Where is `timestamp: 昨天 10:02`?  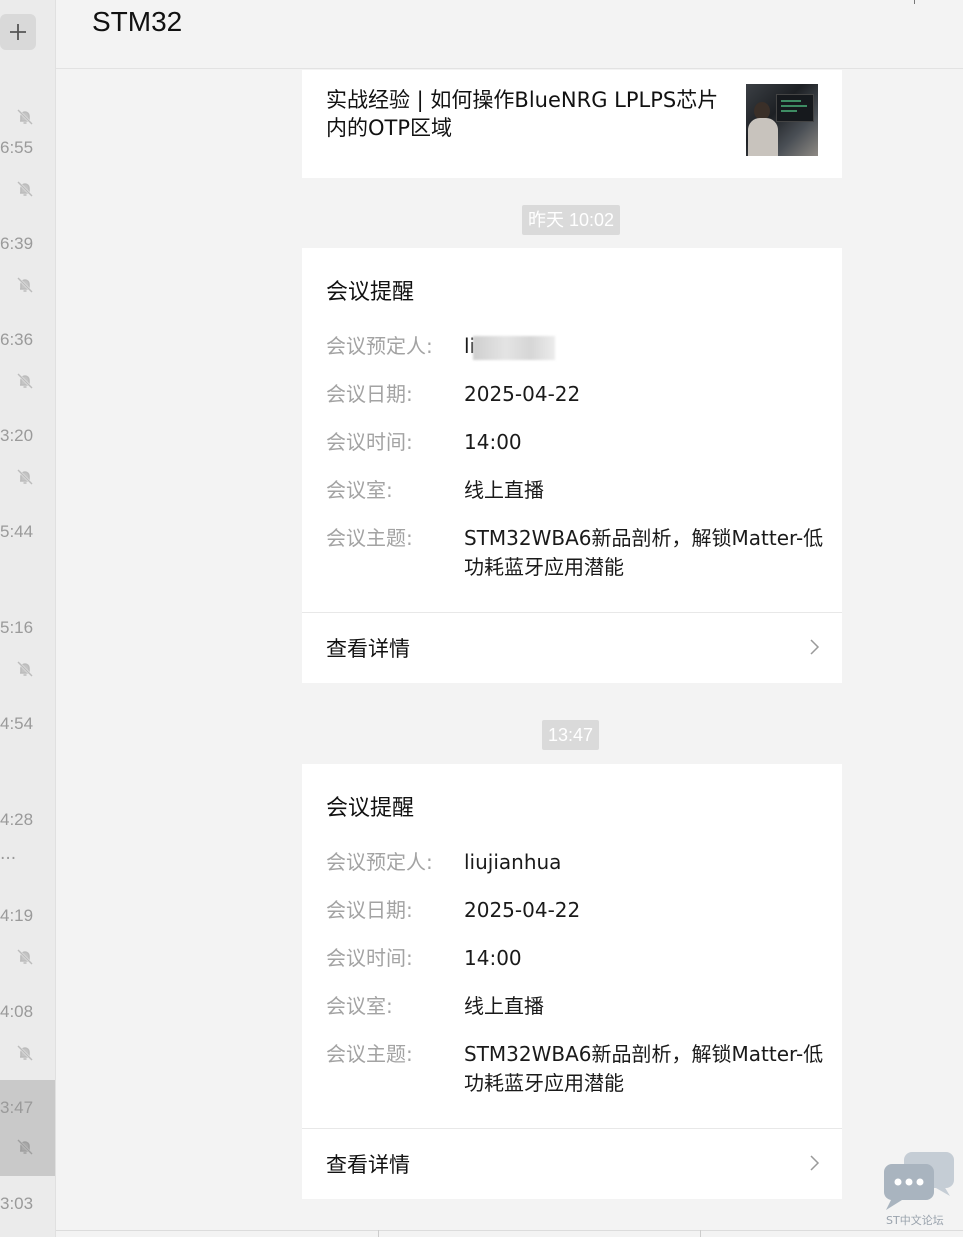 timestamp: 昨天 10:02 is located at coordinates (571, 220).